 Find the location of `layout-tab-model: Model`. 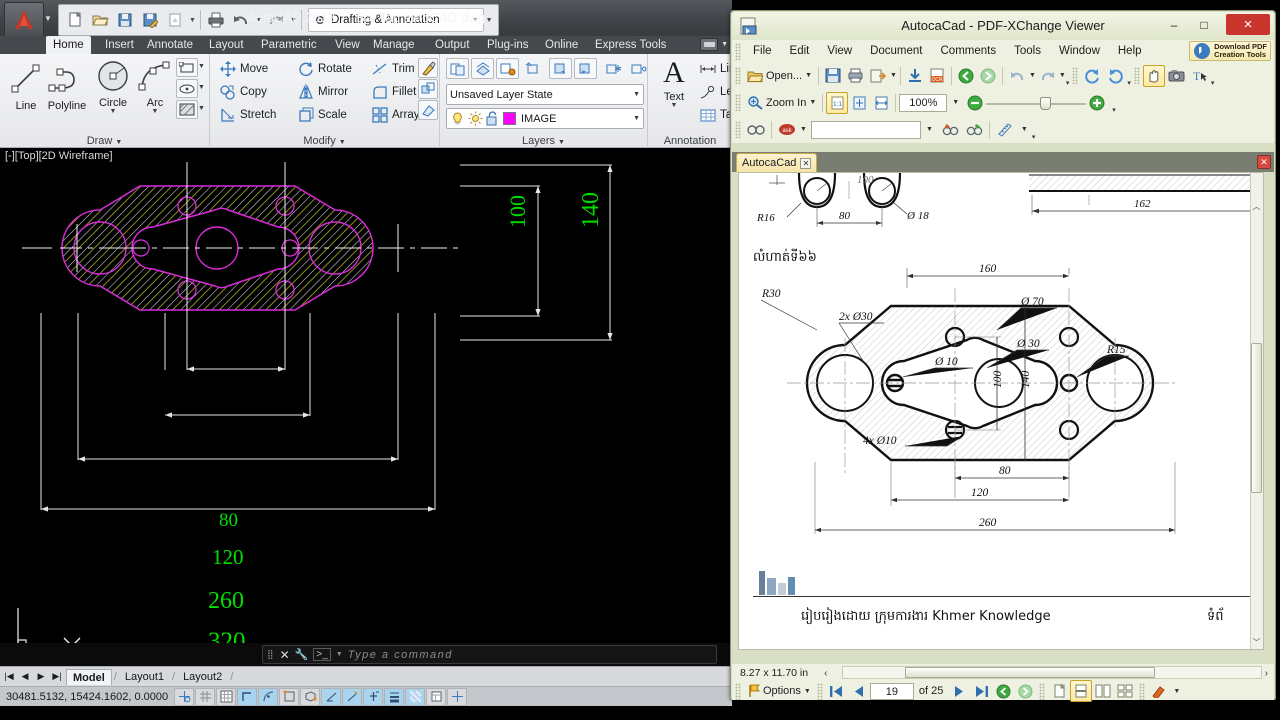

layout-tab-model: Model is located at coordinates (89, 676).